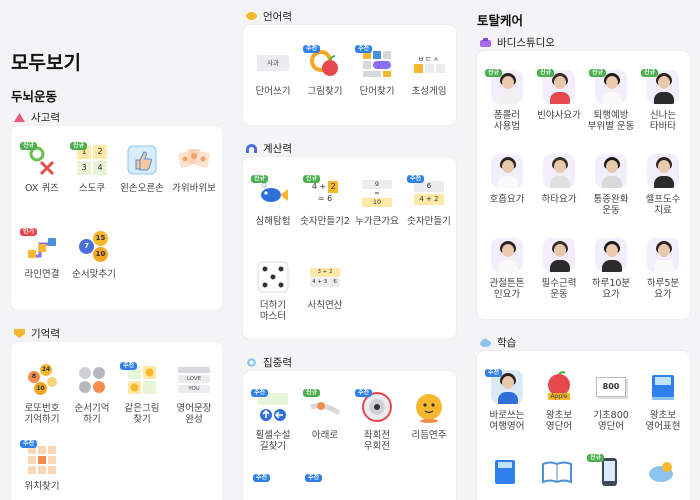 The width and height of the screenshot is (700, 500). Describe the element at coordinates (559, 289) in the screenshot. I see `tile-label: 필수근력 운동` at that location.